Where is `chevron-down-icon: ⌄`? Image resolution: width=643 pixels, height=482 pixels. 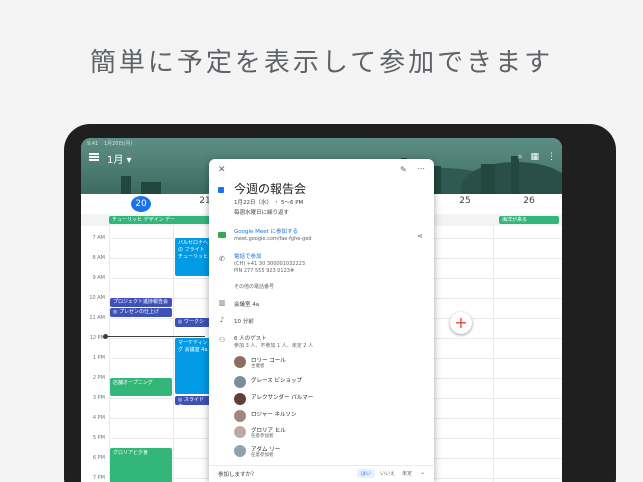 chevron-down-icon: ⌄ is located at coordinates (422, 472).